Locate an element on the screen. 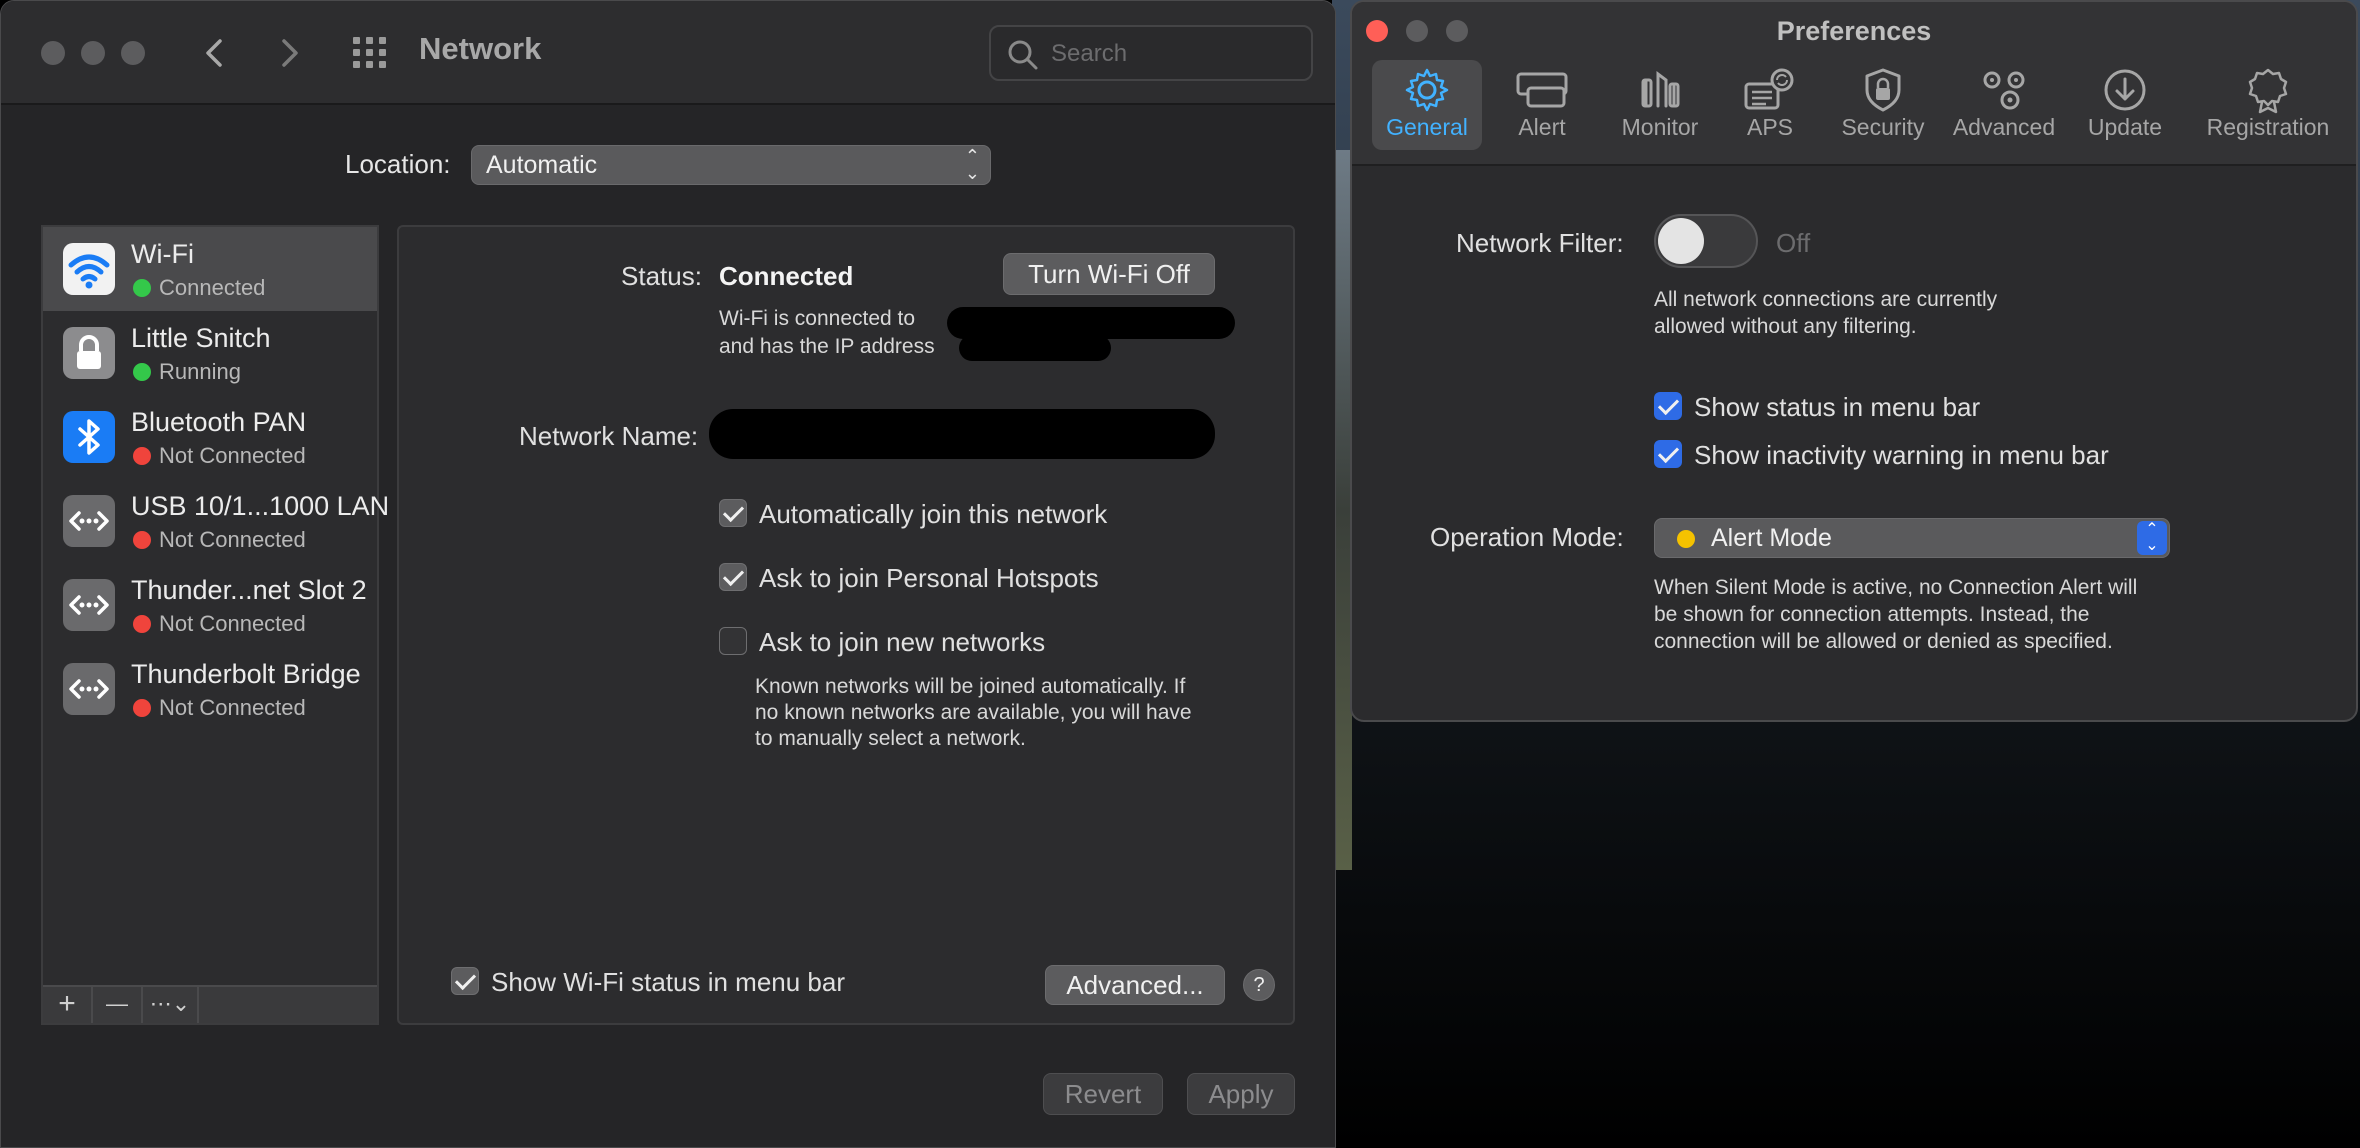 This screenshot has width=2360, height=1148. tab-label: Monitor is located at coordinates (1660, 127).